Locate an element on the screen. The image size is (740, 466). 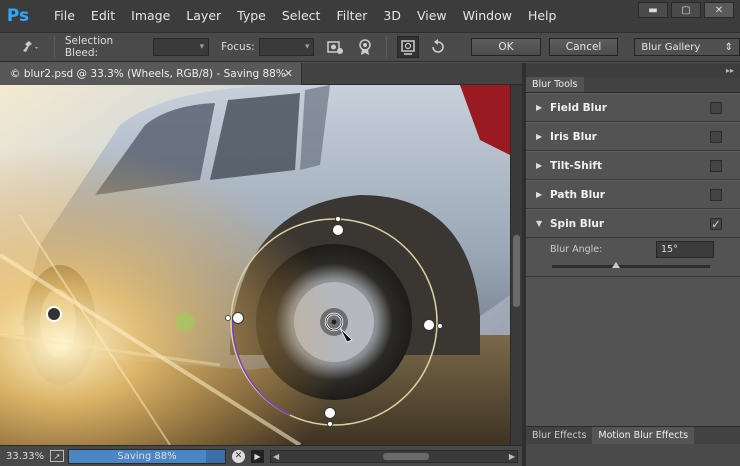
tab-blur-effects: Blur Effects is located at coordinates (559, 435).